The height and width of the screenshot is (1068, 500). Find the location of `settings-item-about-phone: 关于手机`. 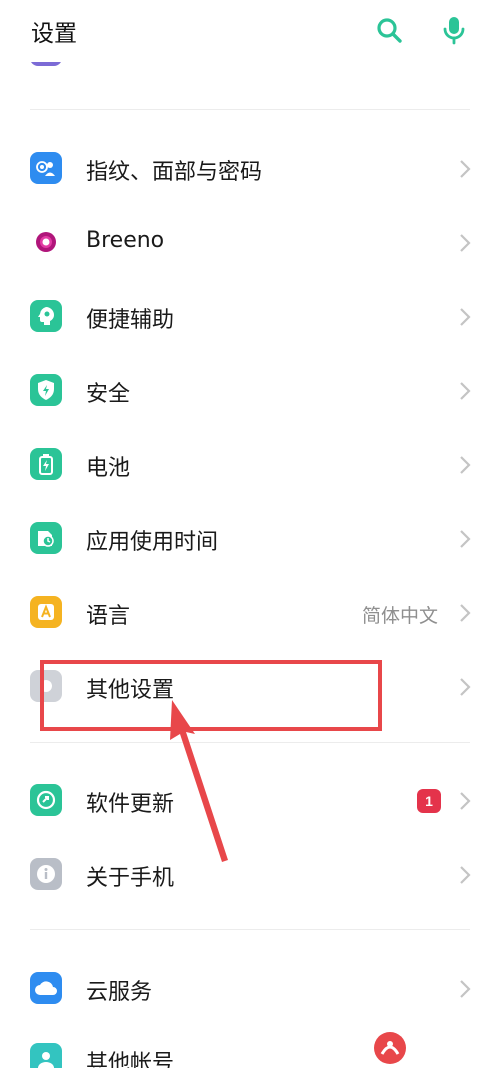

settings-item-about-phone: 关于手机 is located at coordinates (250, 874).